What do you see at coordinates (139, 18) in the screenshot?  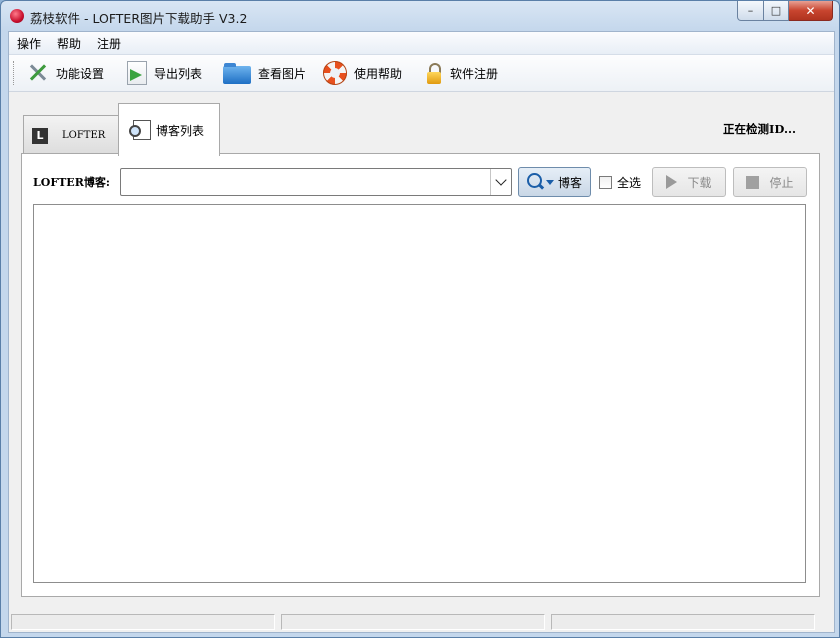 I see `window-title: 荔枝软件 - LOFTER图片下载助手 V3.2` at bounding box center [139, 18].